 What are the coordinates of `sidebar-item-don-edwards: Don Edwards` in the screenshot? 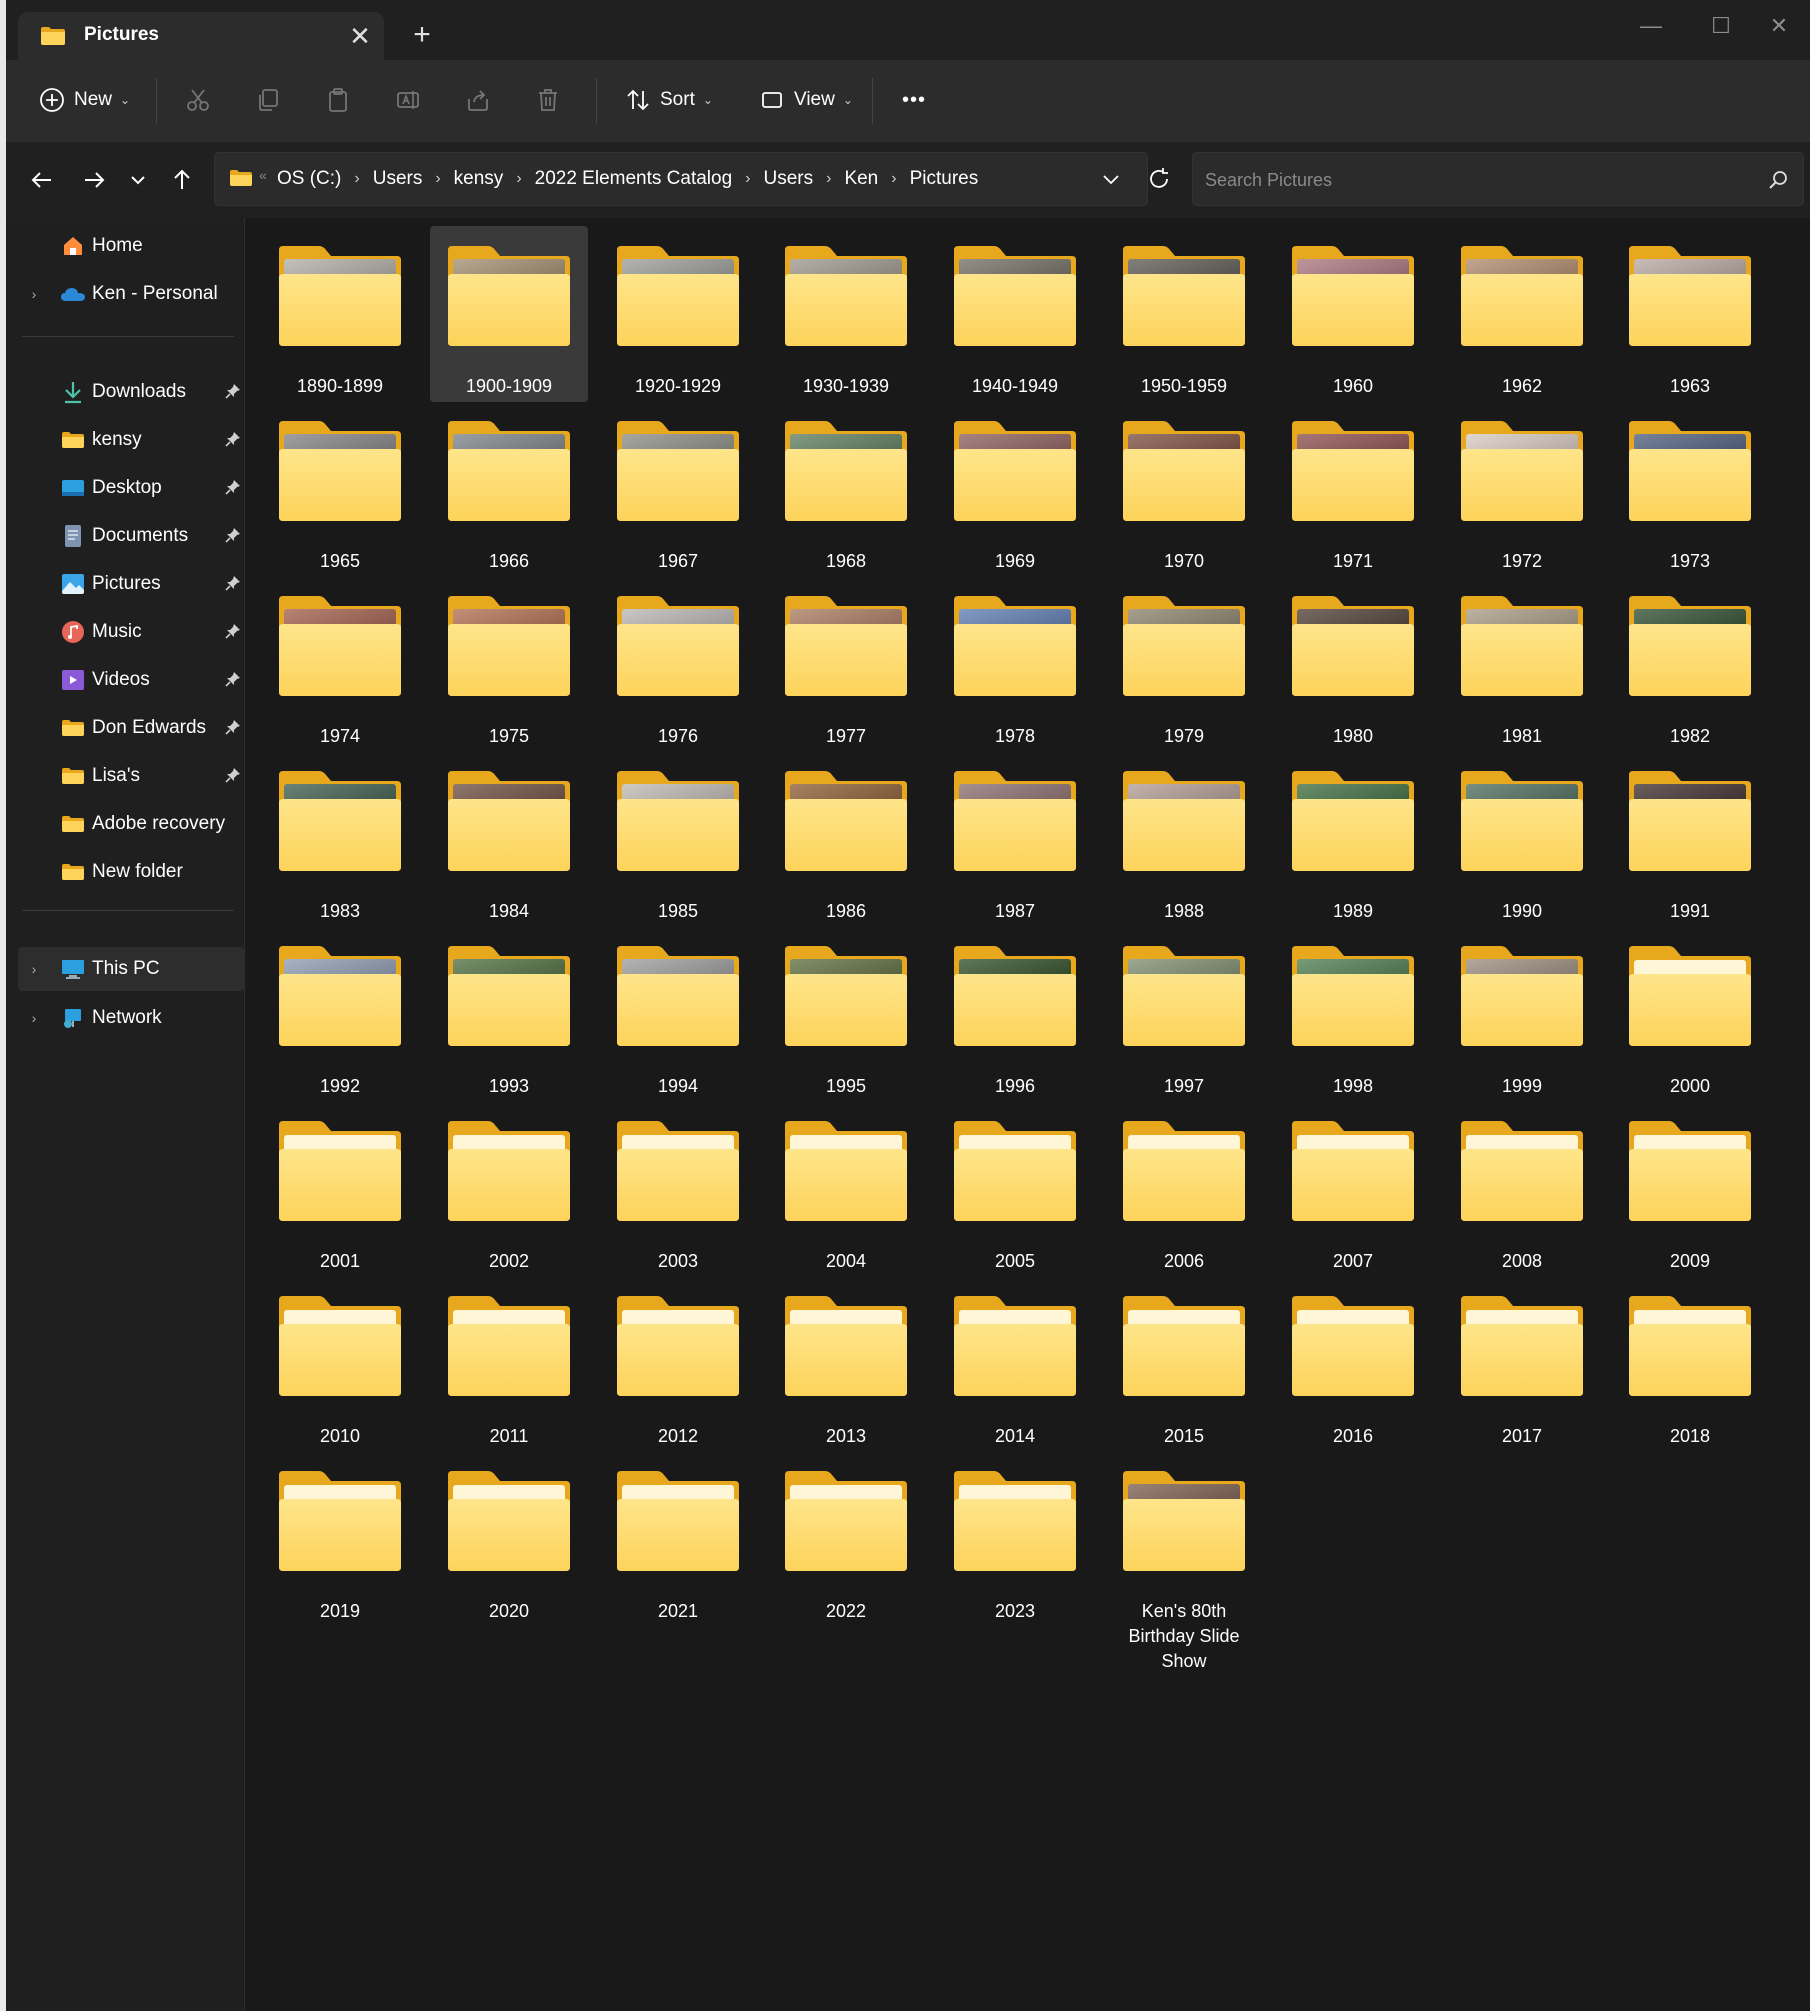 It's located at (131, 728).